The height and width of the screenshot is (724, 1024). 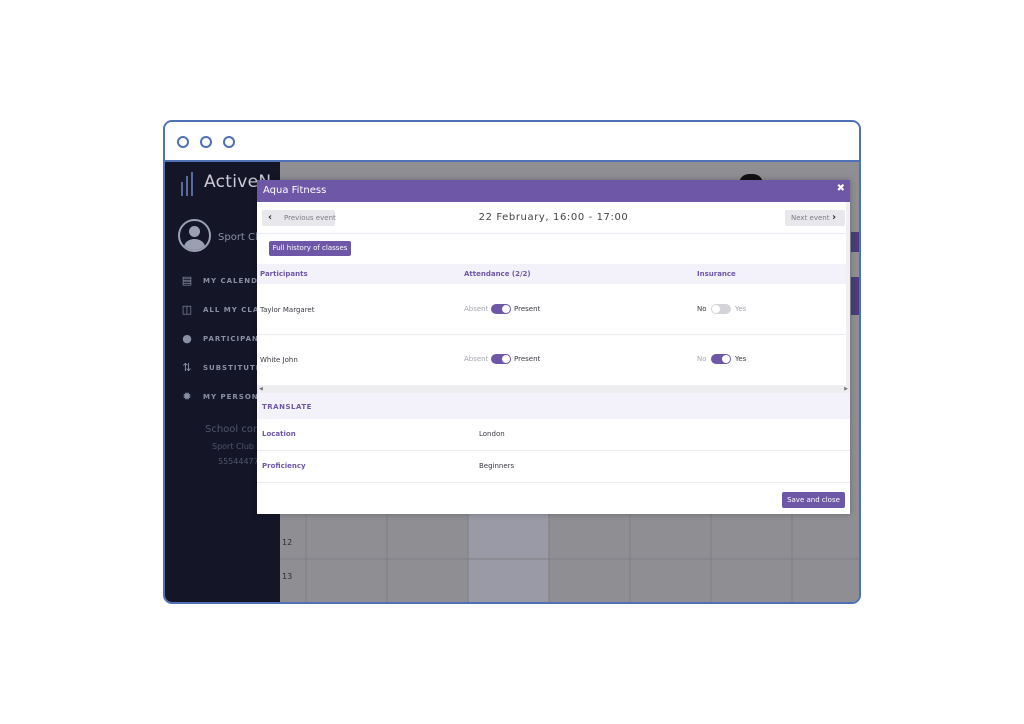 What do you see at coordinates (310, 248) in the screenshot?
I see `full-history-button: Full history of classes` at bounding box center [310, 248].